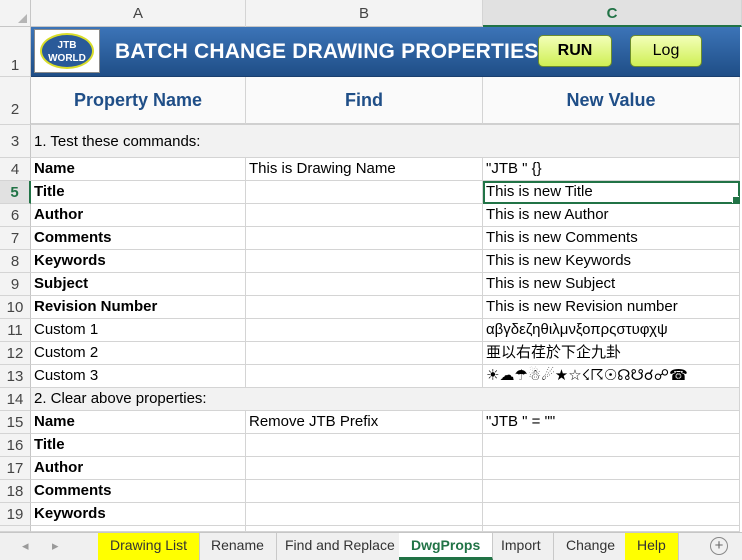 The image size is (742, 560). What do you see at coordinates (364, 422) in the screenshot?
I see `cell-find: Remove JTB Prefix` at bounding box center [364, 422].